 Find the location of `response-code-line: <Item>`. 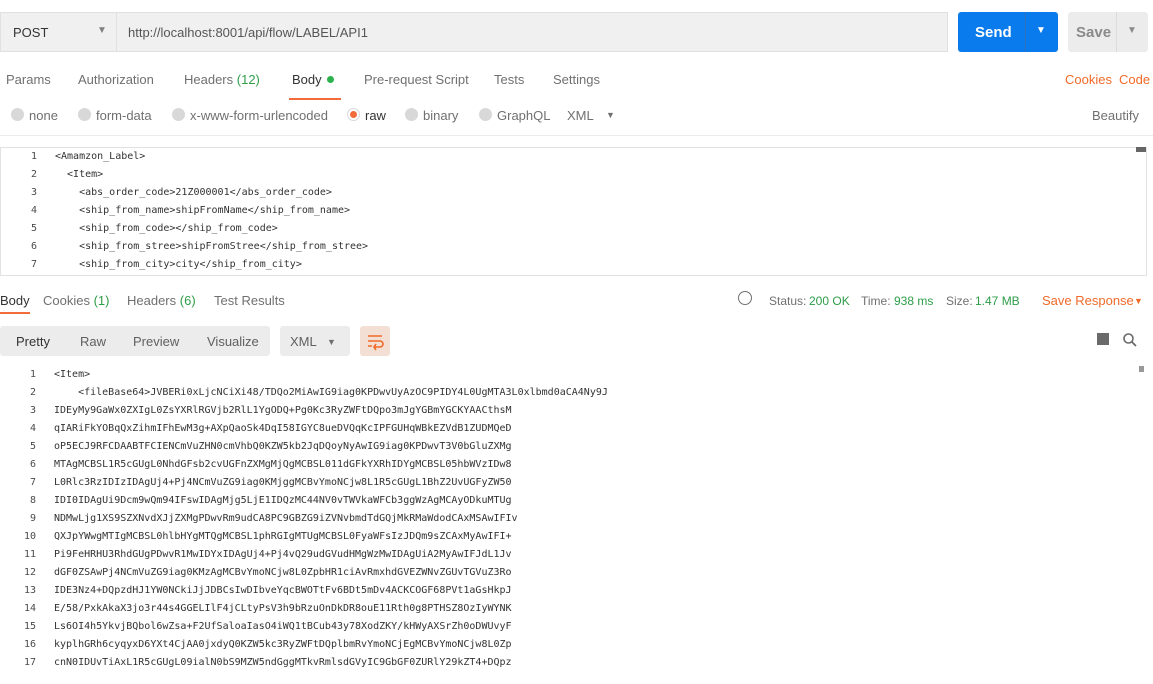

response-code-line: <Item> is located at coordinates (72, 374).